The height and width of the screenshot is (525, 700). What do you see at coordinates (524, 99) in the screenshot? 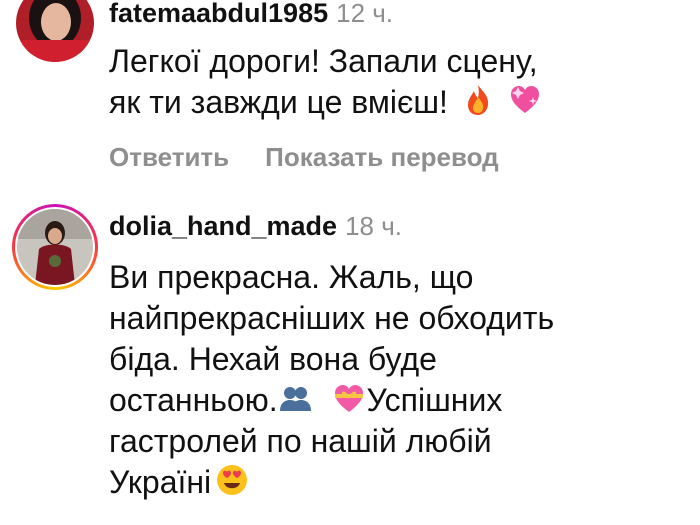
I see `sparkling-heart-icon` at bounding box center [524, 99].